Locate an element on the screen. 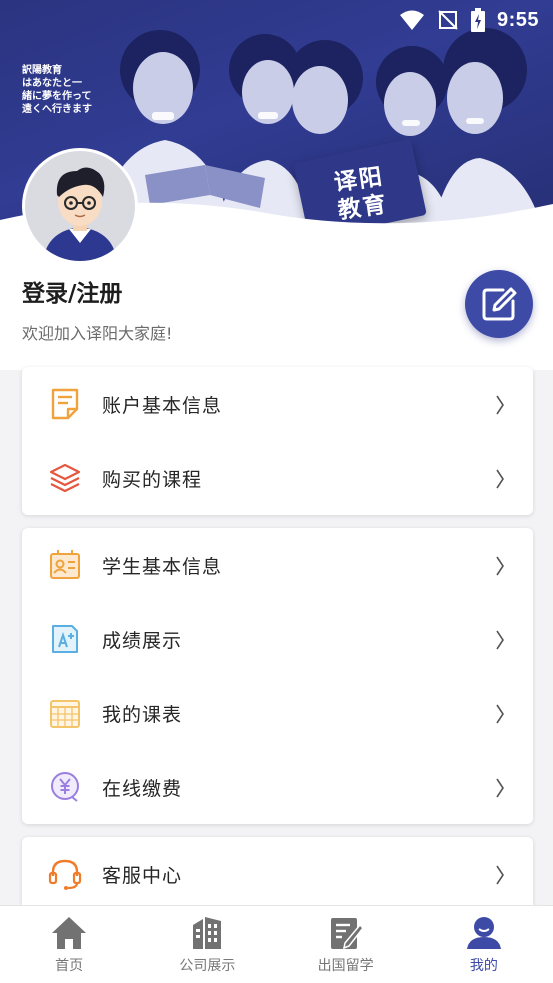 This screenshot has height=983, width=553. home-icon is located at coordinates (69, 933).